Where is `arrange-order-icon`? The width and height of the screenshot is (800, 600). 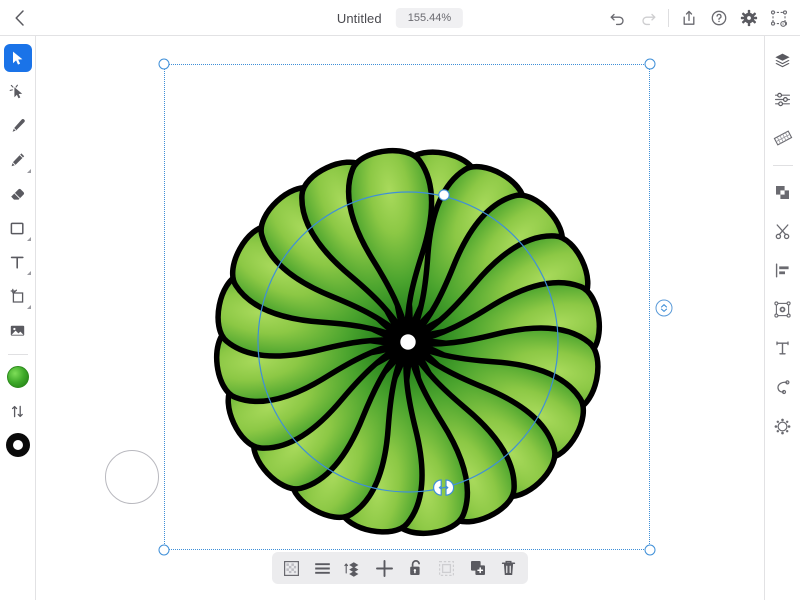
arrange-order-icon is located at coordinates (351, 569).